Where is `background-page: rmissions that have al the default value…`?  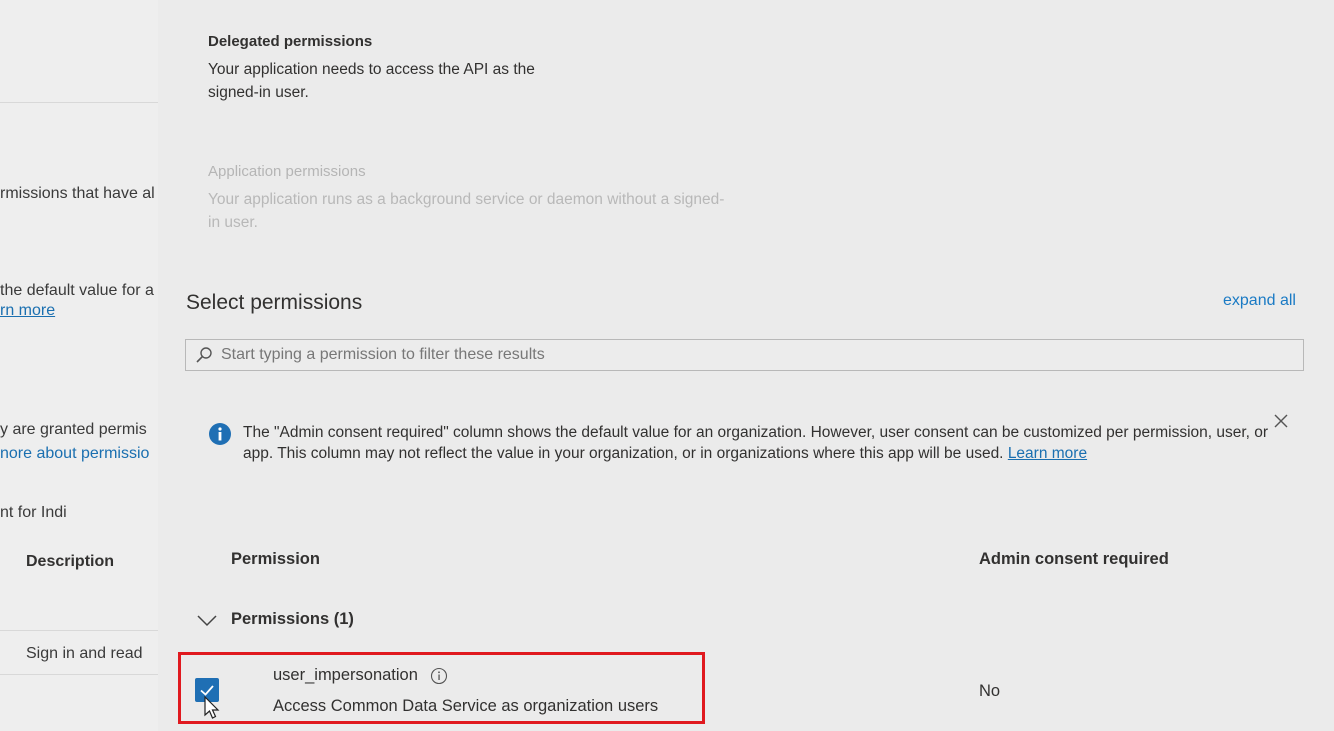 background-page: rmissions that have al the default value… is located at coordinates (79, 365).